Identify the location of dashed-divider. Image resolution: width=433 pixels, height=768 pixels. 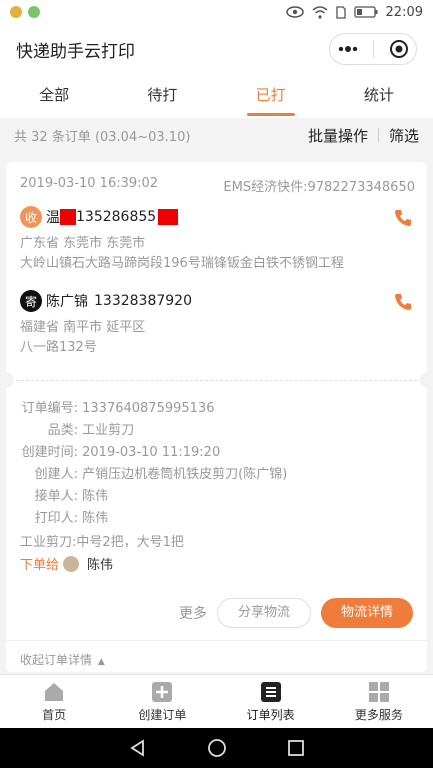
(216, 380).